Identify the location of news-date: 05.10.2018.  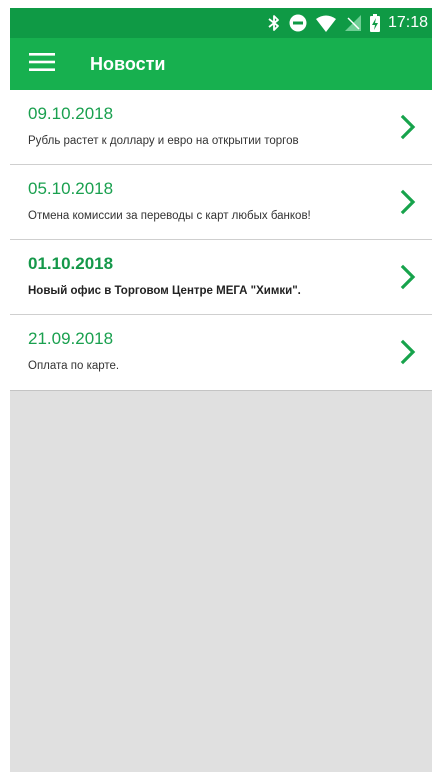
(71, 188).